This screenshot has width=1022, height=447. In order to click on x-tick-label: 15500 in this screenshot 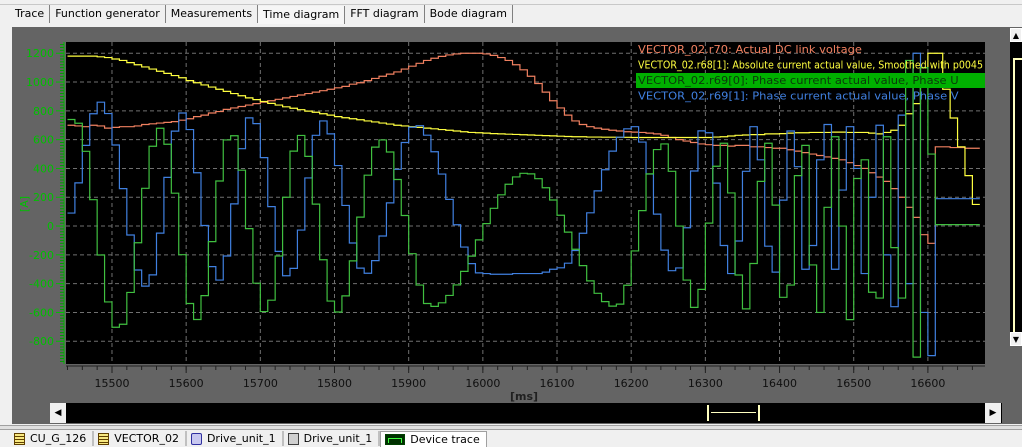, I will do `click(111, 383)`.